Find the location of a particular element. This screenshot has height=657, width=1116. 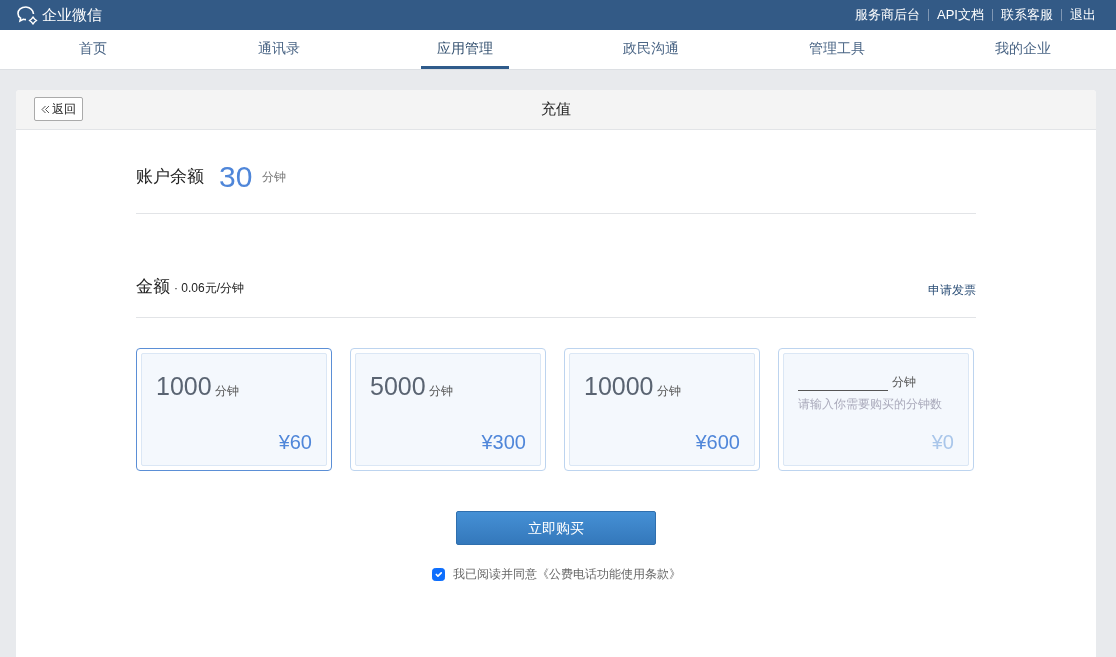

nav-tab: 政民沟通 is located at coordinates (651, 49).